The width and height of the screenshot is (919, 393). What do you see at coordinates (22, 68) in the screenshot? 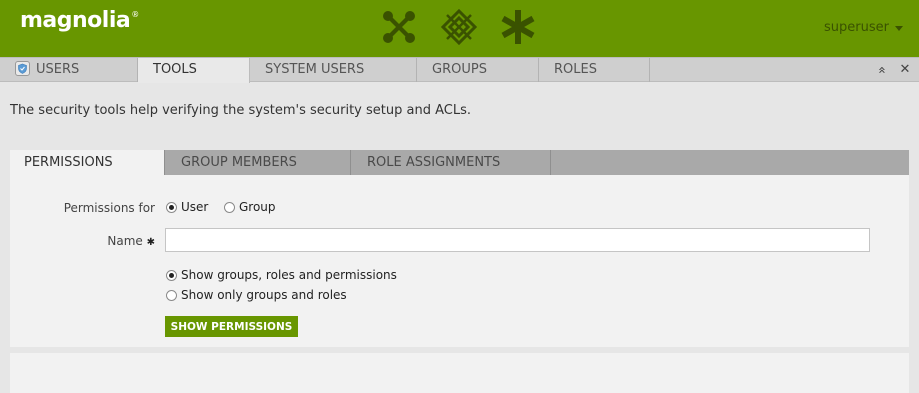
I see `shield-icon` at bounding box center [22, 68].